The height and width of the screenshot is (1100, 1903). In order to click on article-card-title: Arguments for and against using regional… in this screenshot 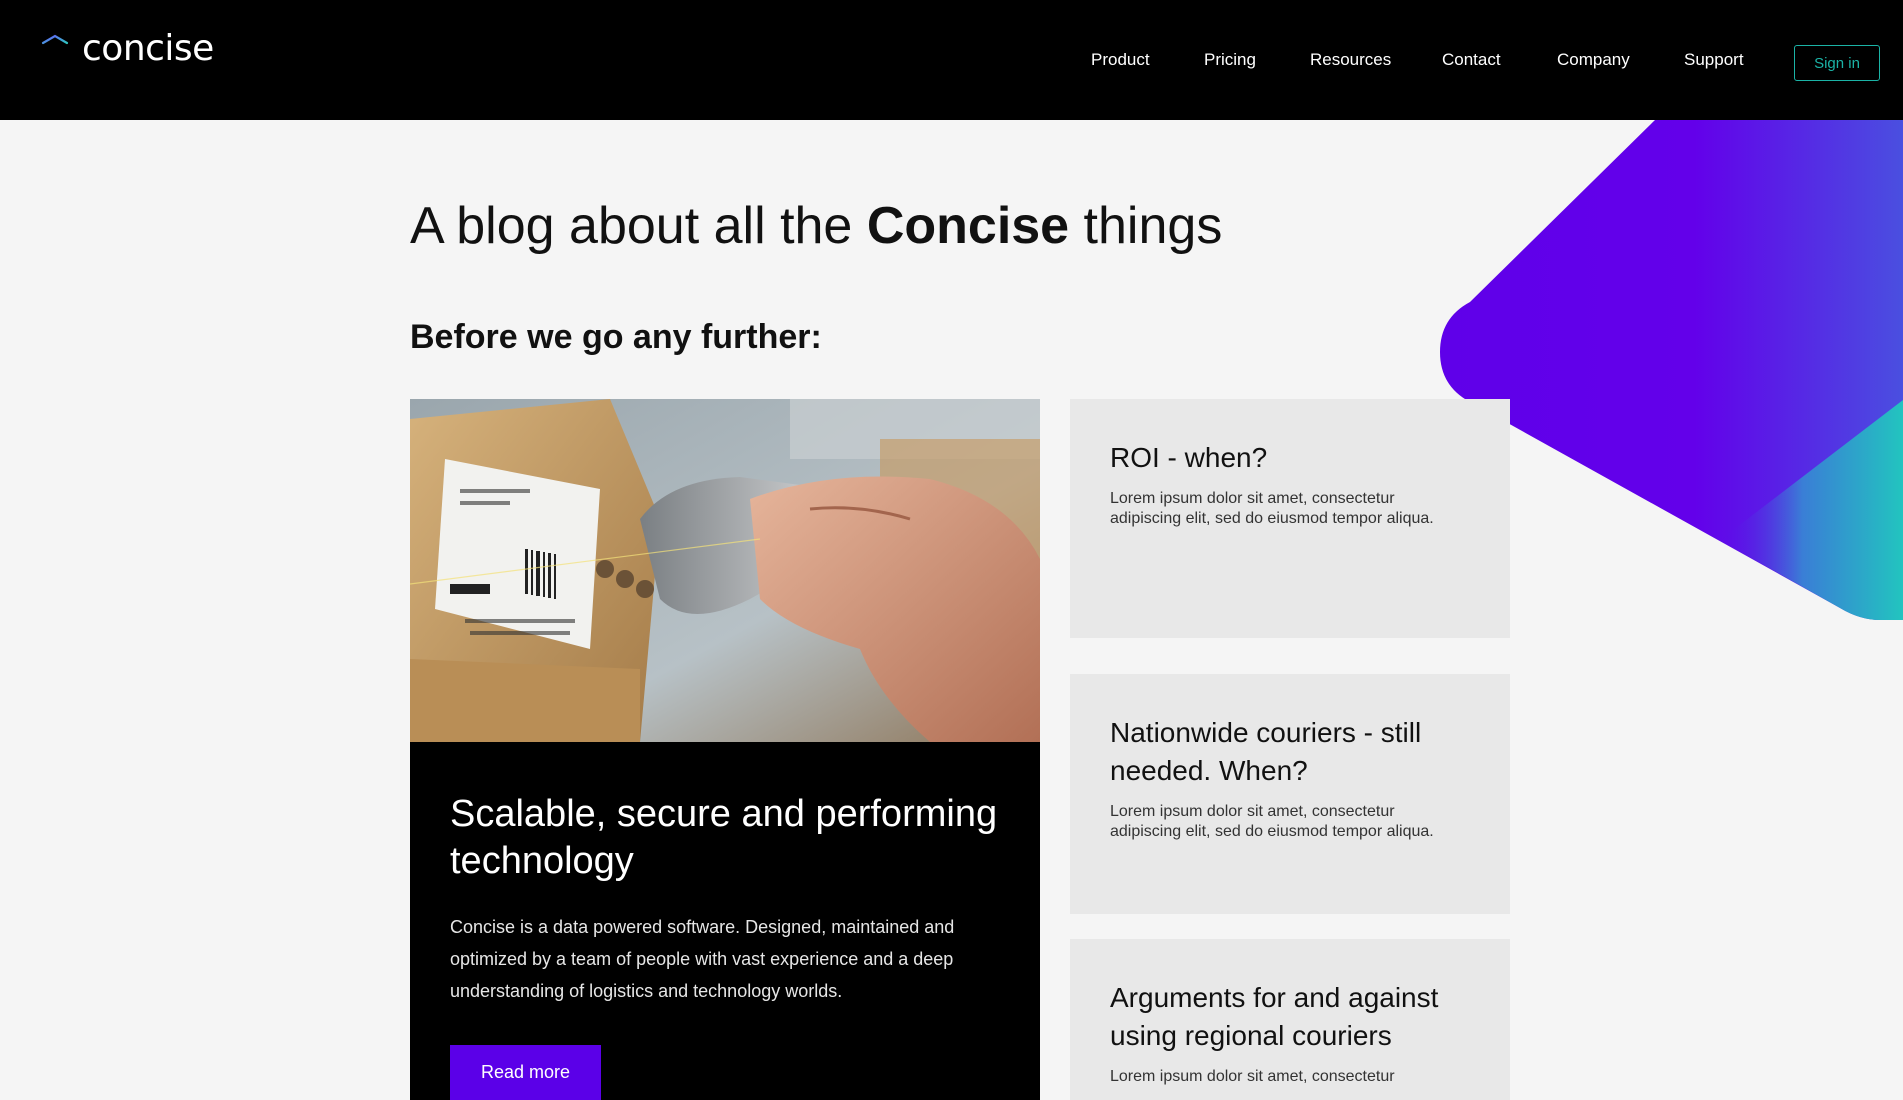, I will do `click(1274, 1016)`.